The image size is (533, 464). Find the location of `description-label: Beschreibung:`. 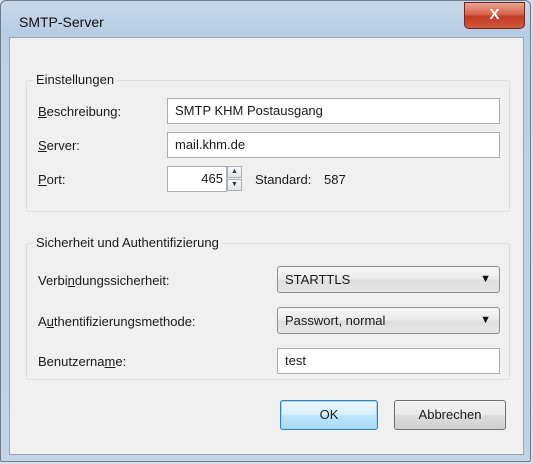

description-label: Beschreibung: is located at coordinates (80, 111).